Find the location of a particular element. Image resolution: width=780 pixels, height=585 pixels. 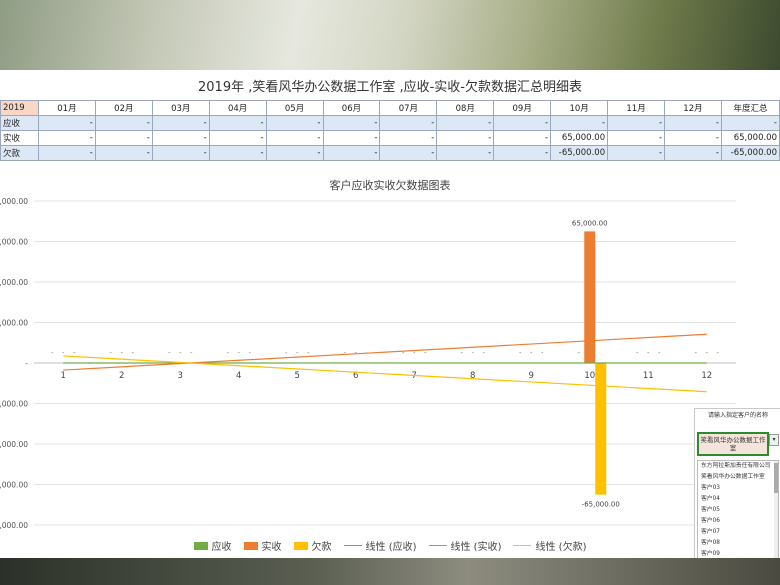

legend-item-receivable: 应收 is located at coordinates (212, 545).